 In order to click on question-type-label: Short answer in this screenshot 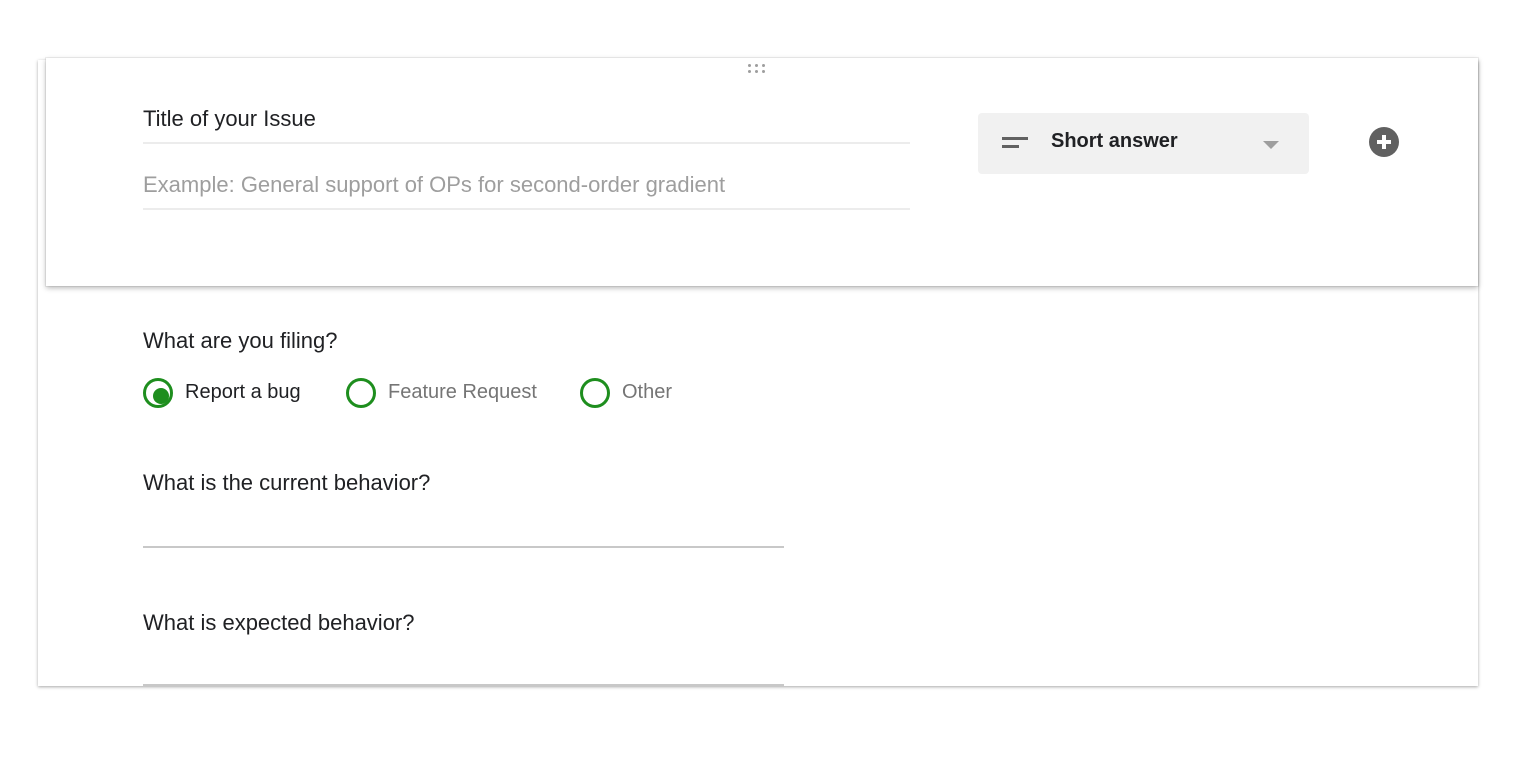, I will do `click(1114, 141)`.